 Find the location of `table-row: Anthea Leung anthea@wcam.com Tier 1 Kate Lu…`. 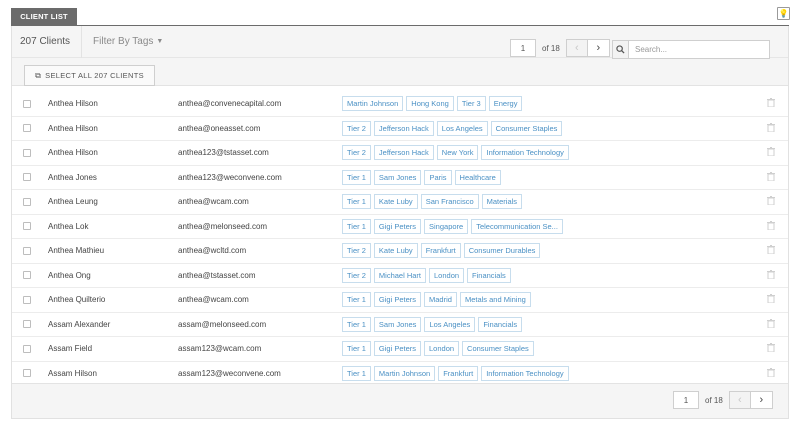

table-row: Anthea Leung anthea@wcam.com Tier 1 Kate Lu… is located at coordinates (400, 202).